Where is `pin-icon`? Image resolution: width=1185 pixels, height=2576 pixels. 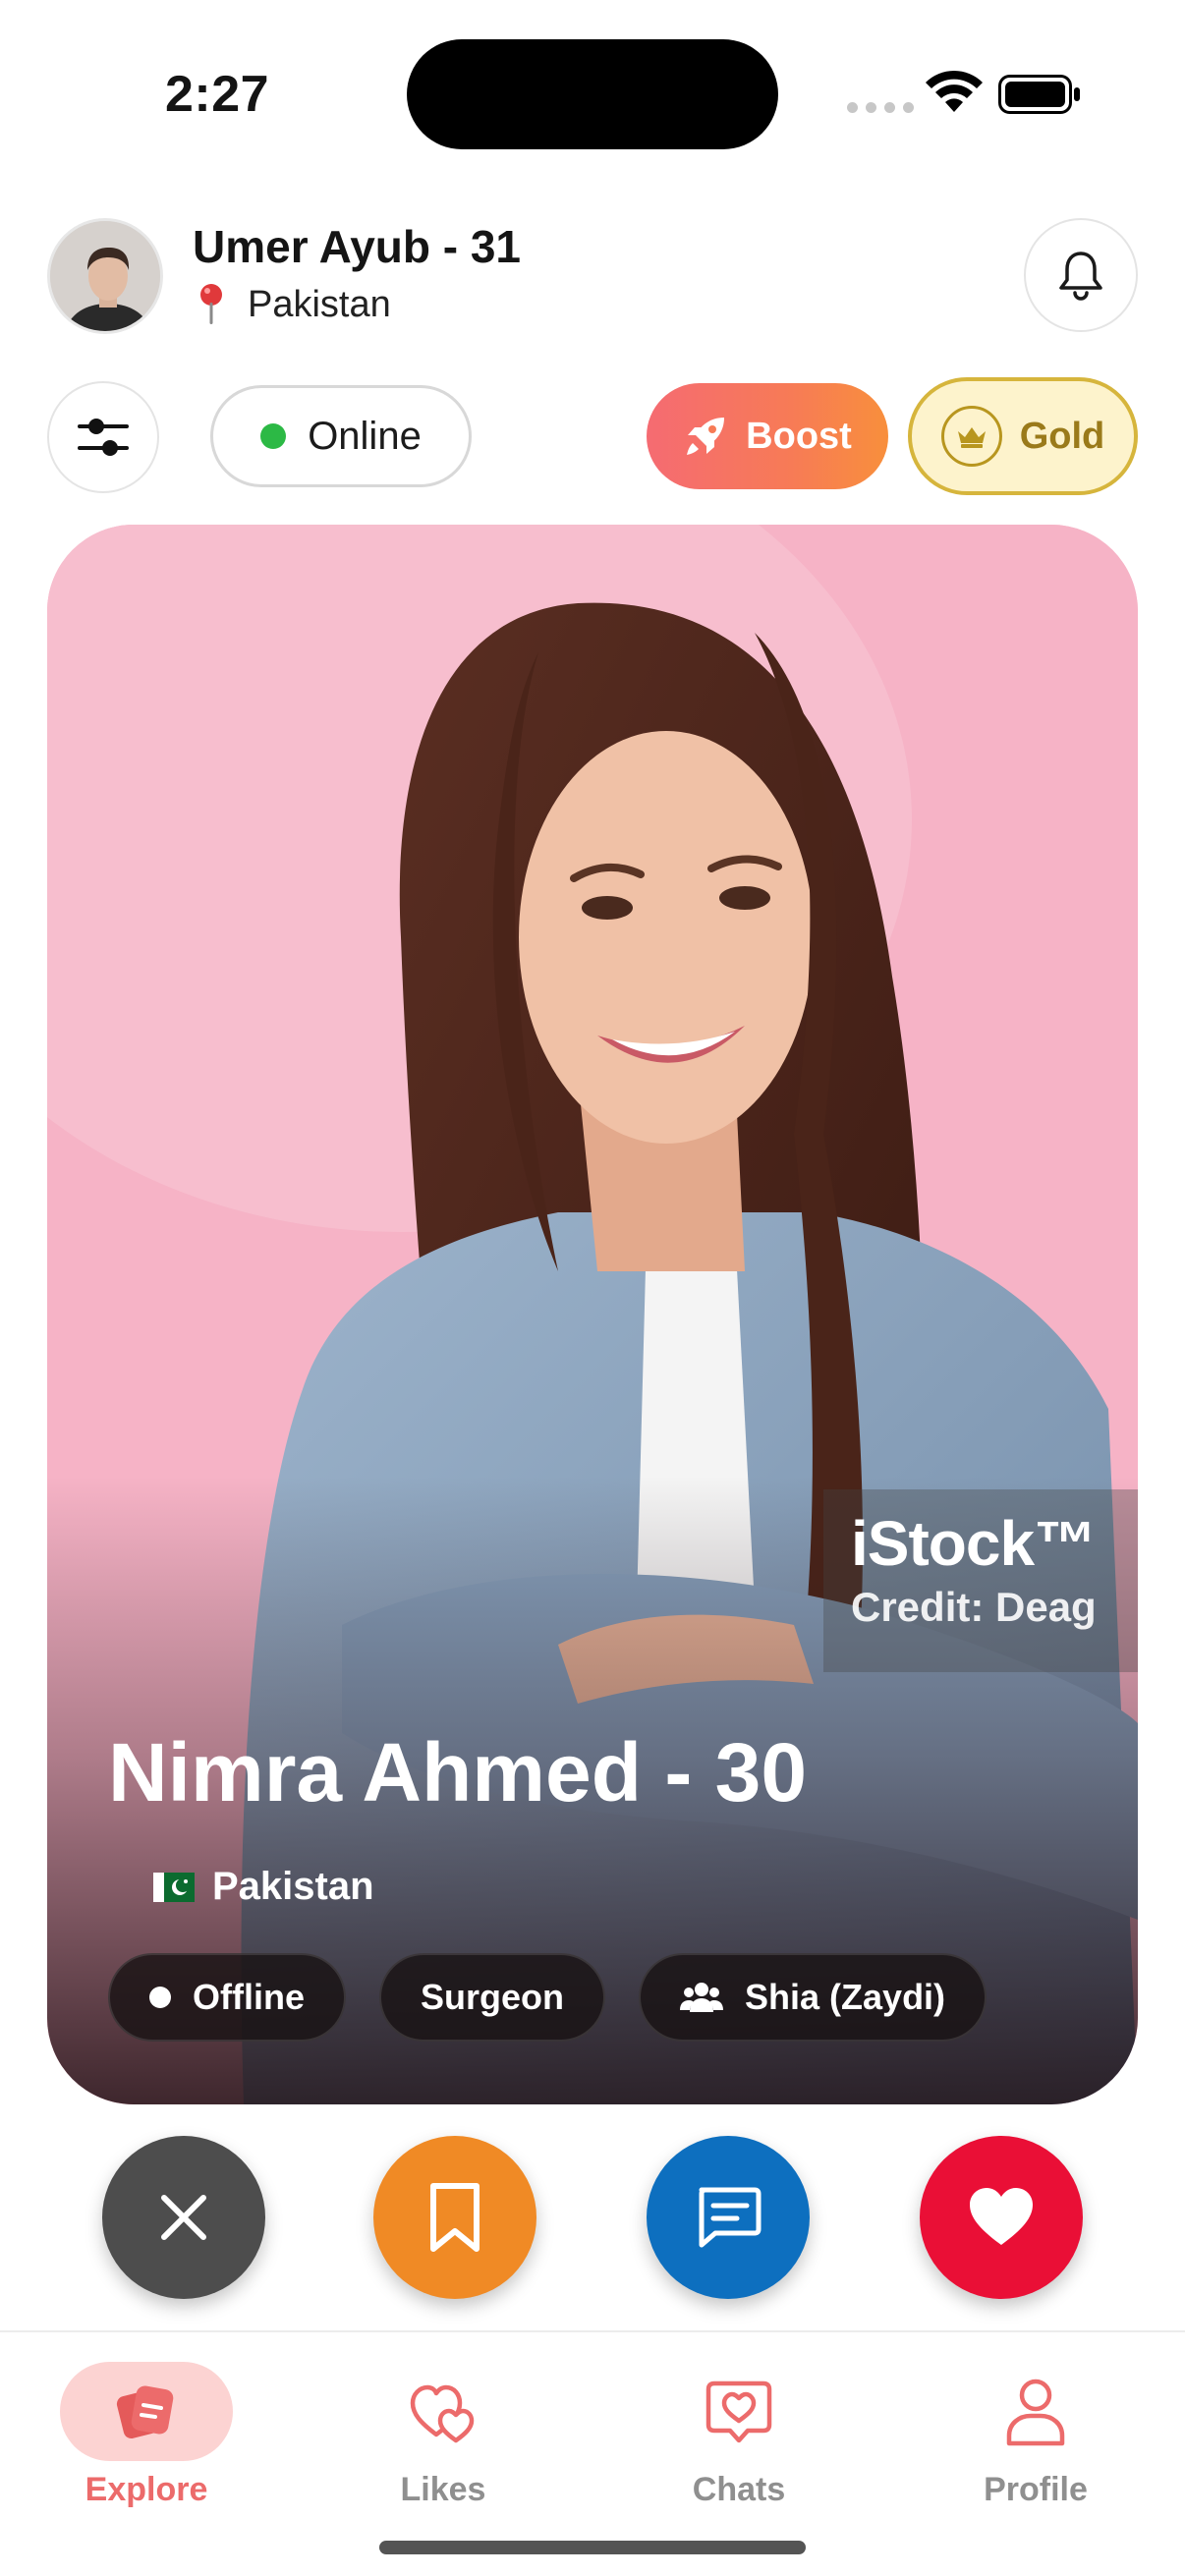
pin-icon is located at coordinates (211, 304).